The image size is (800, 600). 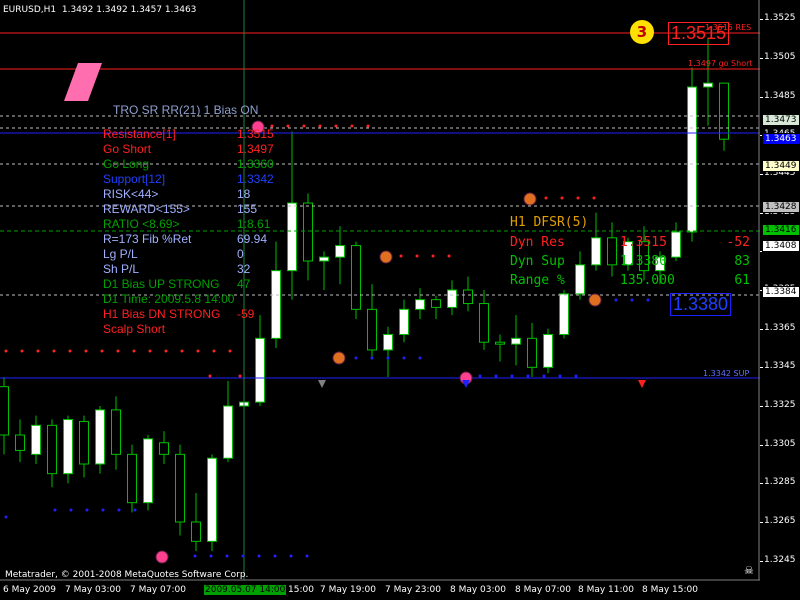 I want to click on symbol-label: EURUSD,H1, so click(x=30, y=10).